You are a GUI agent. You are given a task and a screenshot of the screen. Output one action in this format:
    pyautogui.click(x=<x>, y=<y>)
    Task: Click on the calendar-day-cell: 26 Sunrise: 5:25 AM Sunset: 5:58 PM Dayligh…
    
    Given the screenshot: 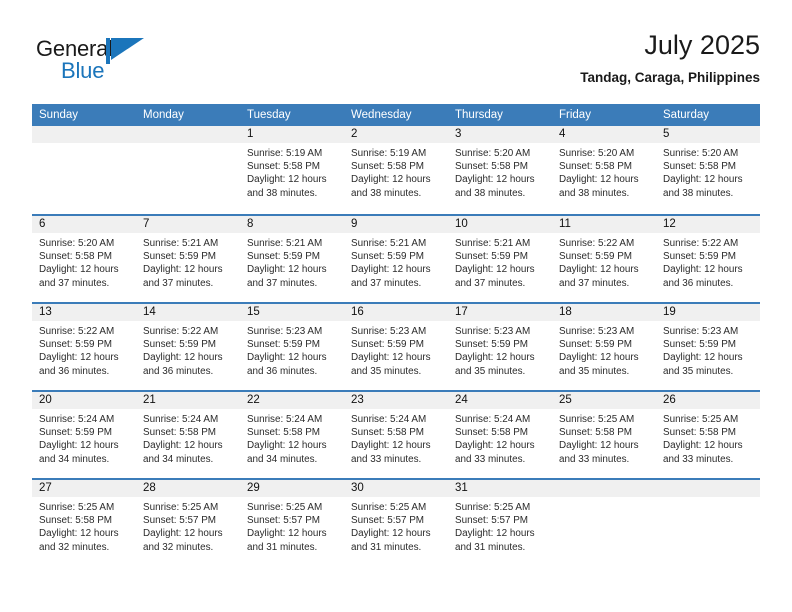 What is the action you would take?
    pyautogui.click(x=708, y=435)
    